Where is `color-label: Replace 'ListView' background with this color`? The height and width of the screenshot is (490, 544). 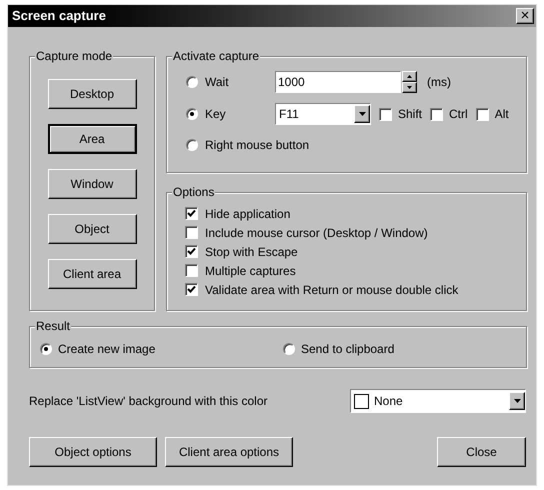 color-label: Replace 'ListView' background with this color is located at coordinates (148, 401).